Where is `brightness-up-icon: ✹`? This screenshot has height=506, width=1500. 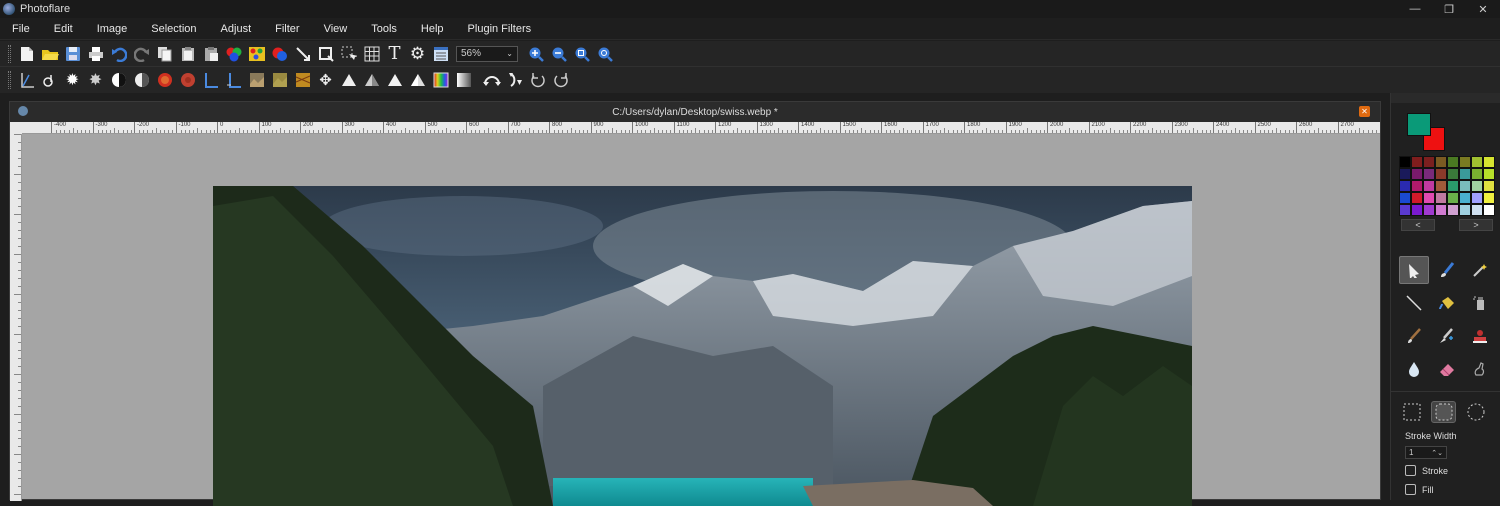 brightness-up-icon: ✹ is located at coordinates (73, 80).